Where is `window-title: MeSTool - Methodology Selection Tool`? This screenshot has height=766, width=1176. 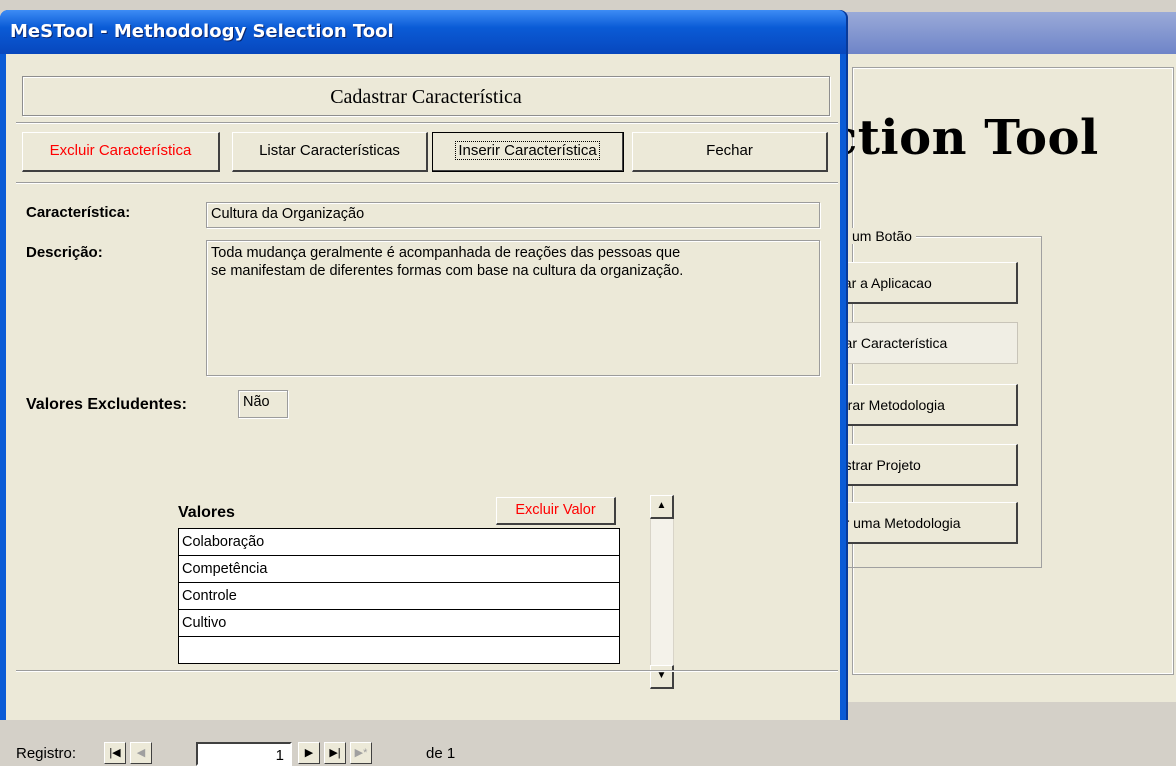 window-title: MeSTool - Methodology Selection Tool is located at coordinates (202, 31).